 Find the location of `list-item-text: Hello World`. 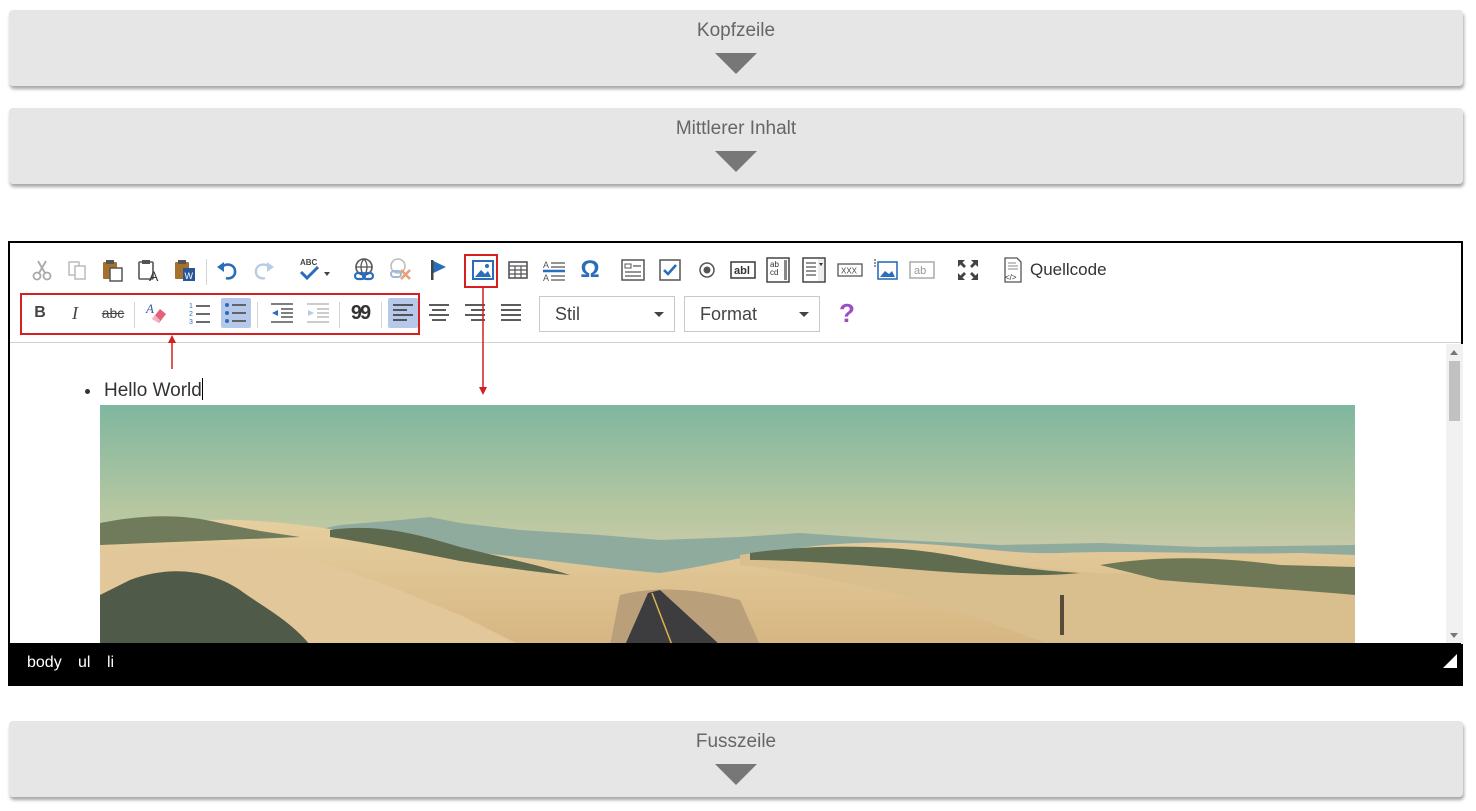

list-item-text: Hello World is located at coordinates (153, 390).